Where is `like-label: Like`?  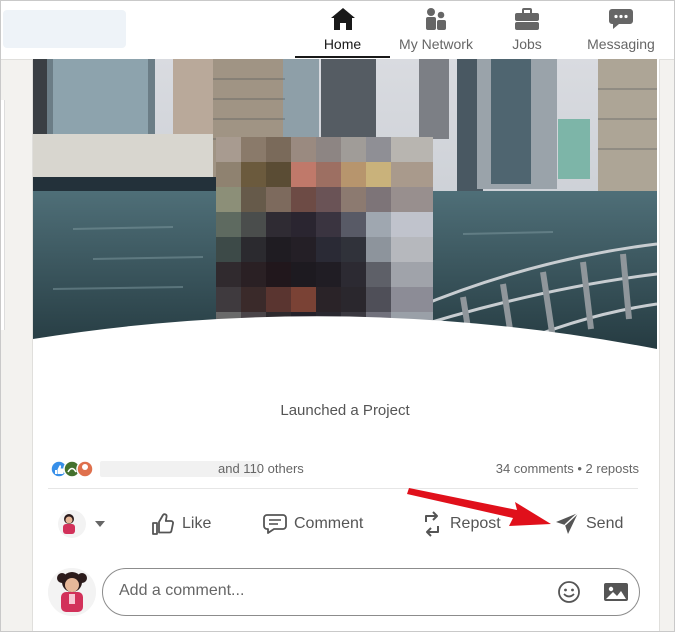 like-label: Like is located at coordinates (197, 523).